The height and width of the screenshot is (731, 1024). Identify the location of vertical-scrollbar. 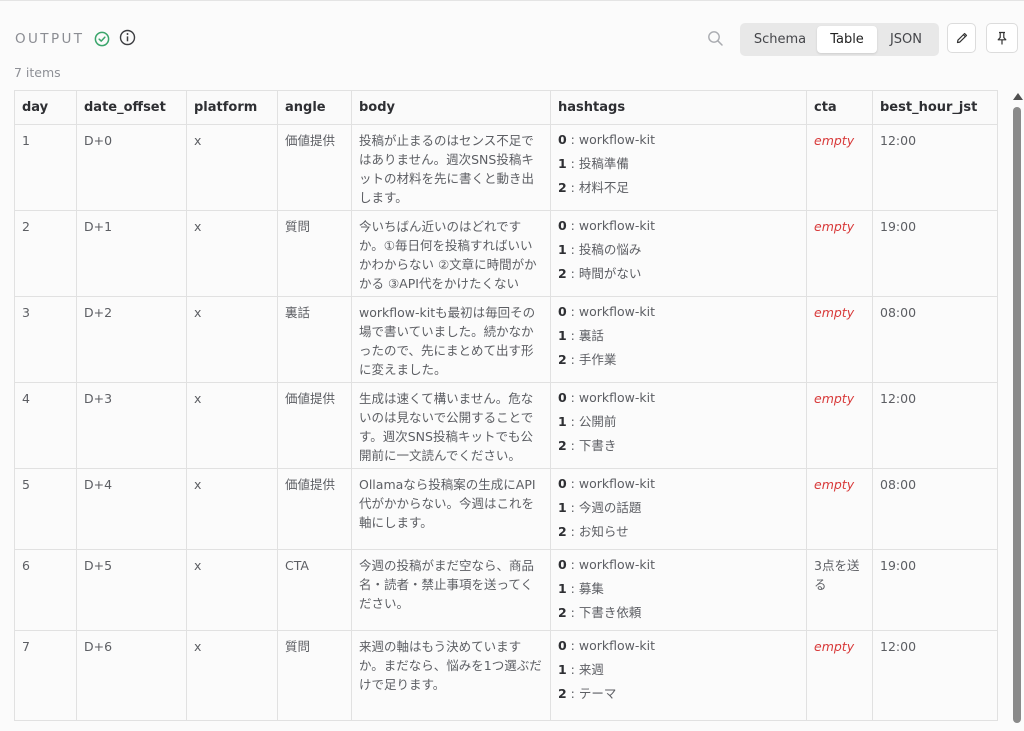
(1017, 408).